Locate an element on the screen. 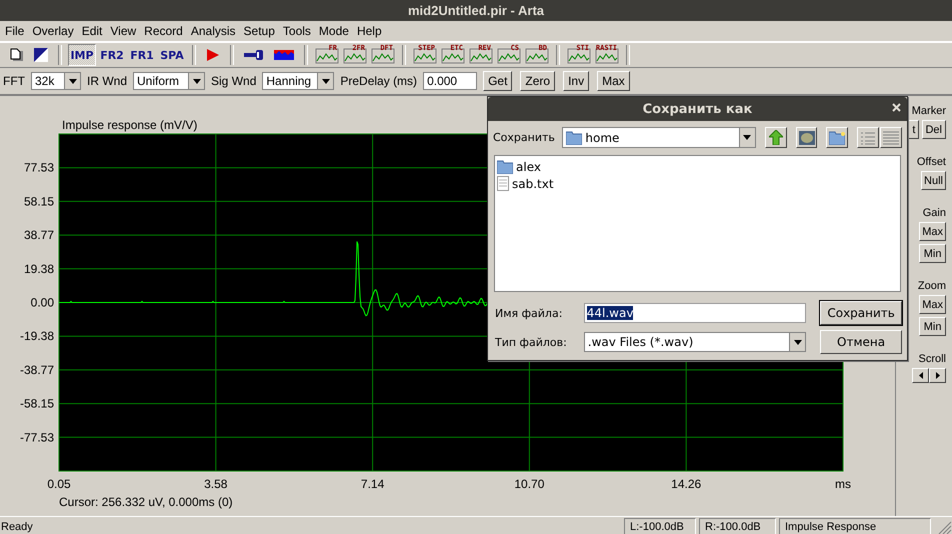 This screenshot has height=534, width=952. status-panel: R:-100.0dB is located at coordinates (737, 526).